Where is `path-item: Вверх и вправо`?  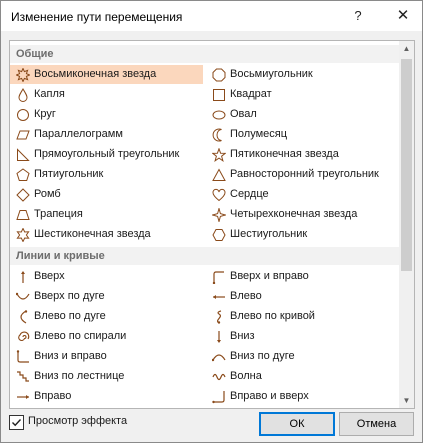
path-item: Вверх и вправо is located at coordinates (302, 276).